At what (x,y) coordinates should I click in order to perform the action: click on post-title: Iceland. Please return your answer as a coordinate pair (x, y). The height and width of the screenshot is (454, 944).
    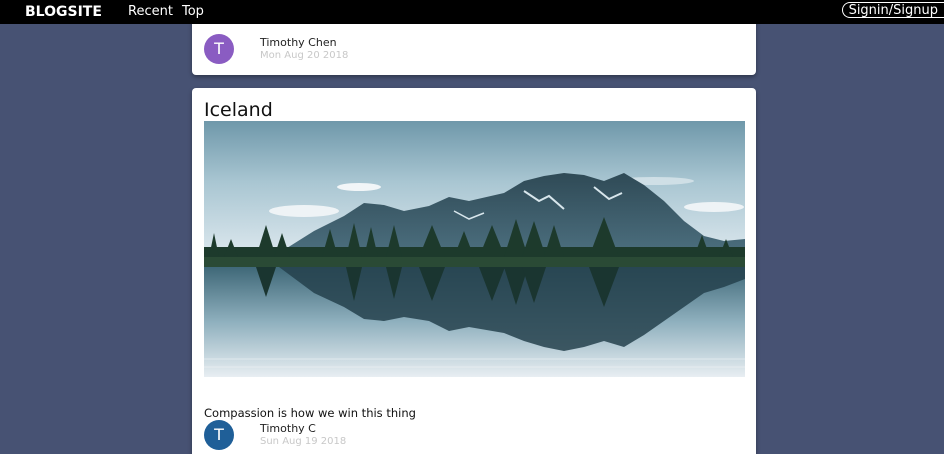
    Looking at the image, I should click on (238, 110).